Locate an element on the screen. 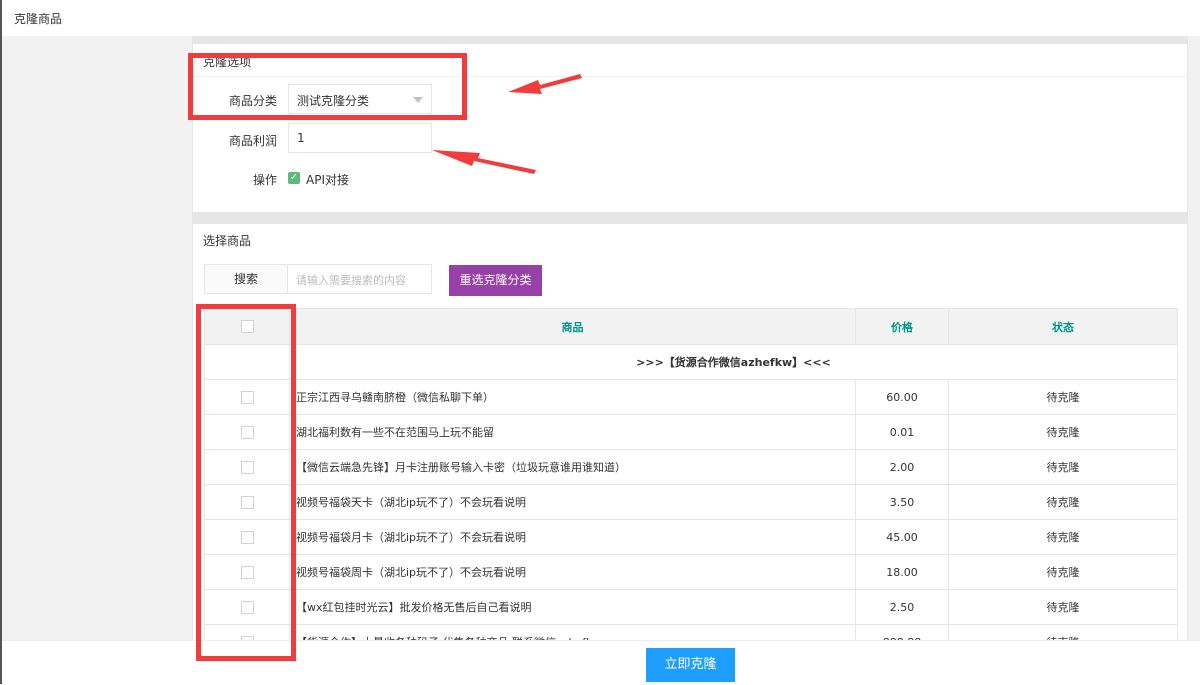 The width and height of the screenshot is (1200, 685). arrow-pointer-category is located at coordinates (545, 84).